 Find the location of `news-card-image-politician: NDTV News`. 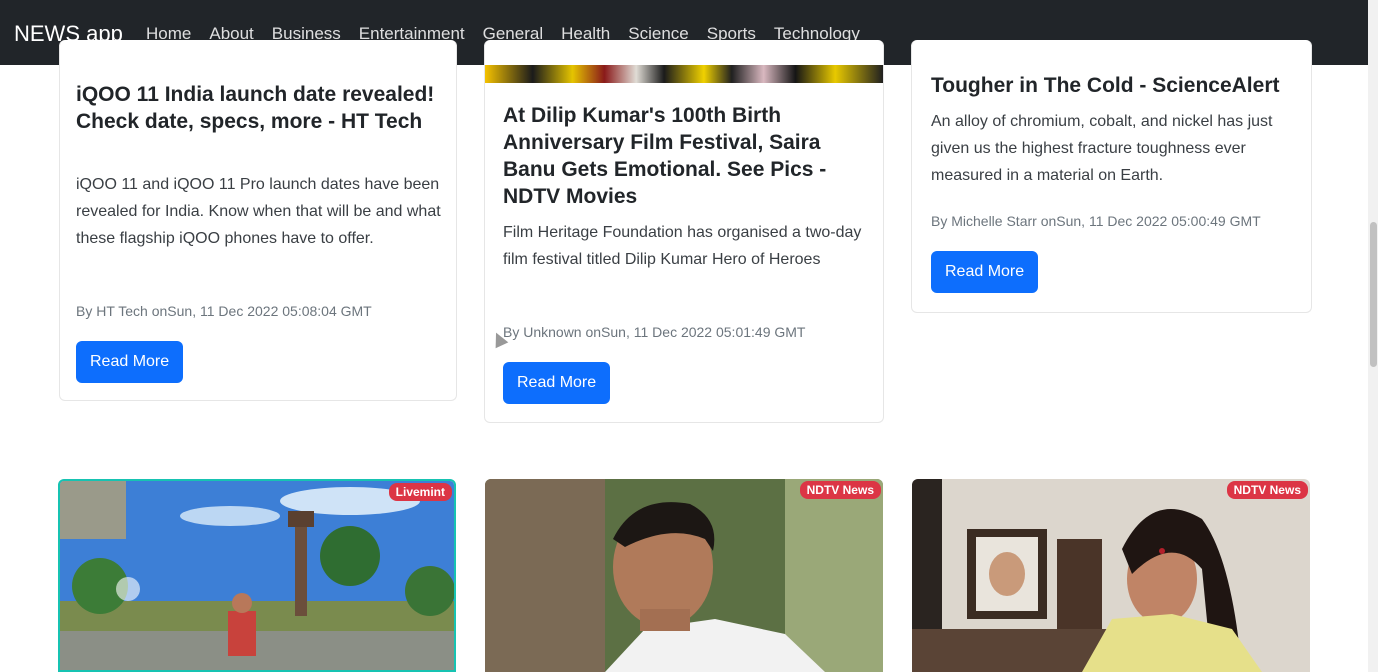

news-card-image-politician: NDTV News is located at coordinates (1111, 575).